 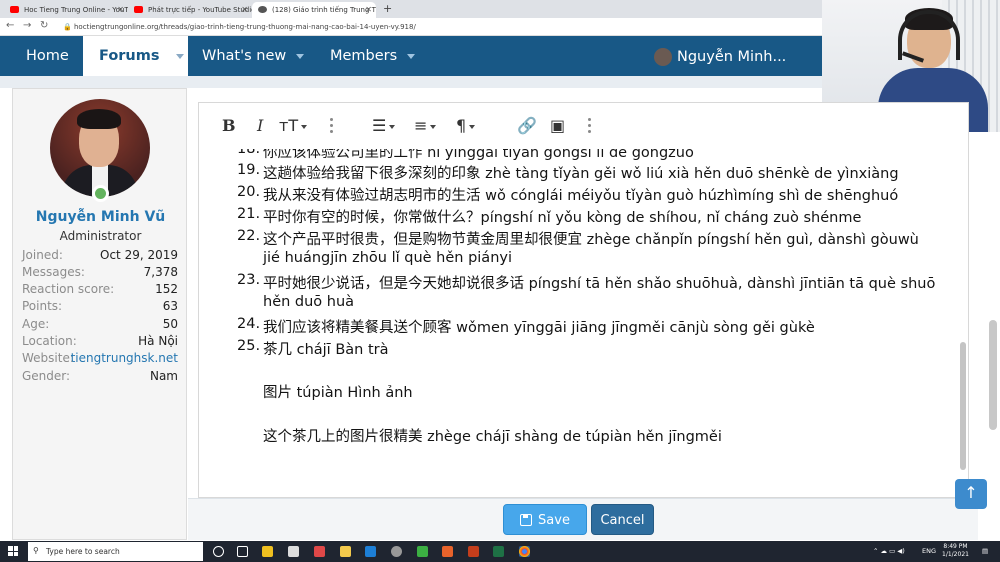 What do you see at coordinates (170, 306) in the screenshot?
I see `stat-value: 63` at bounding box center [170, 306].